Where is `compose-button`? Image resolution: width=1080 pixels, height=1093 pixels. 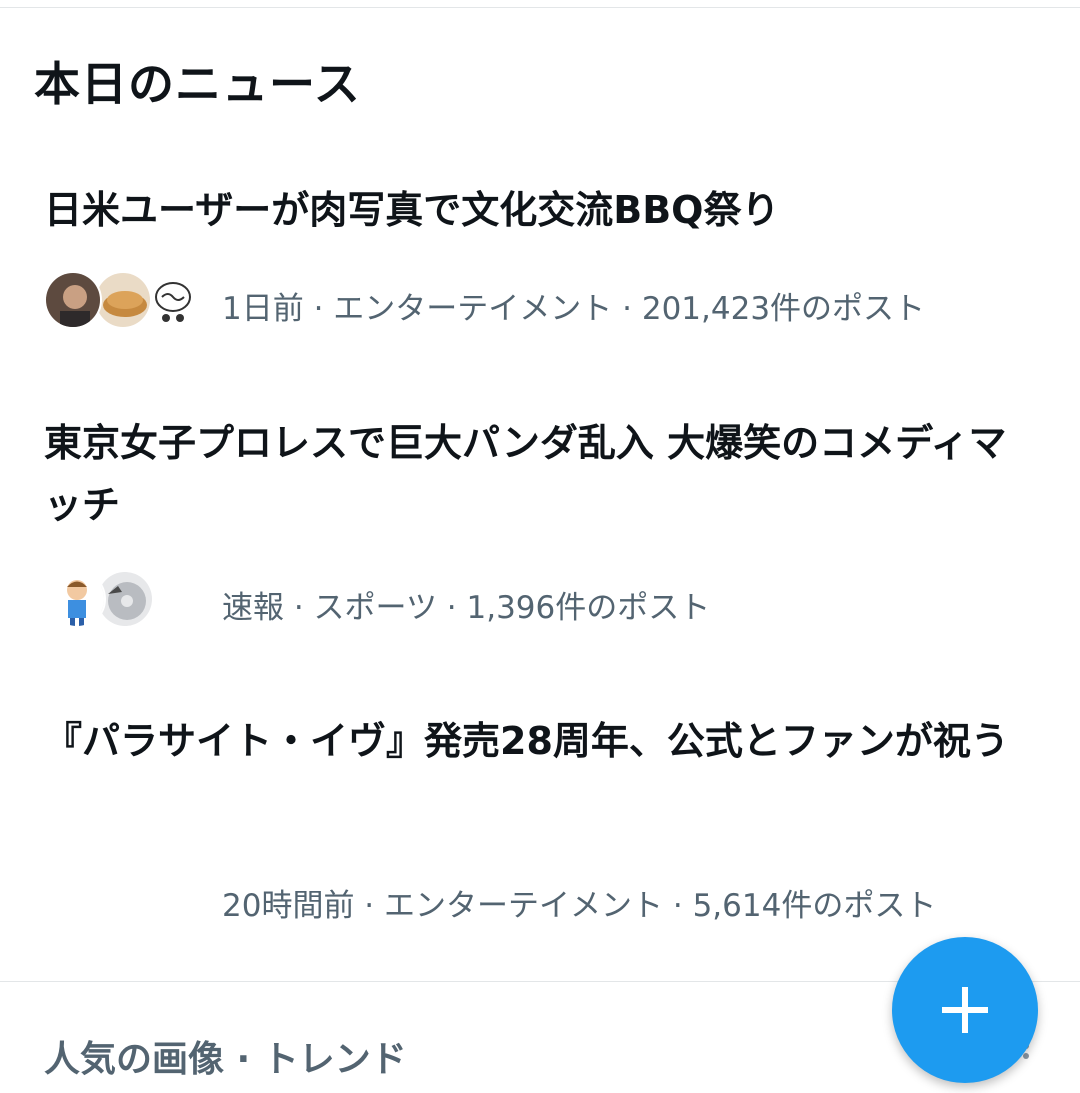
compose-button is located at coordinates (965, 1010).